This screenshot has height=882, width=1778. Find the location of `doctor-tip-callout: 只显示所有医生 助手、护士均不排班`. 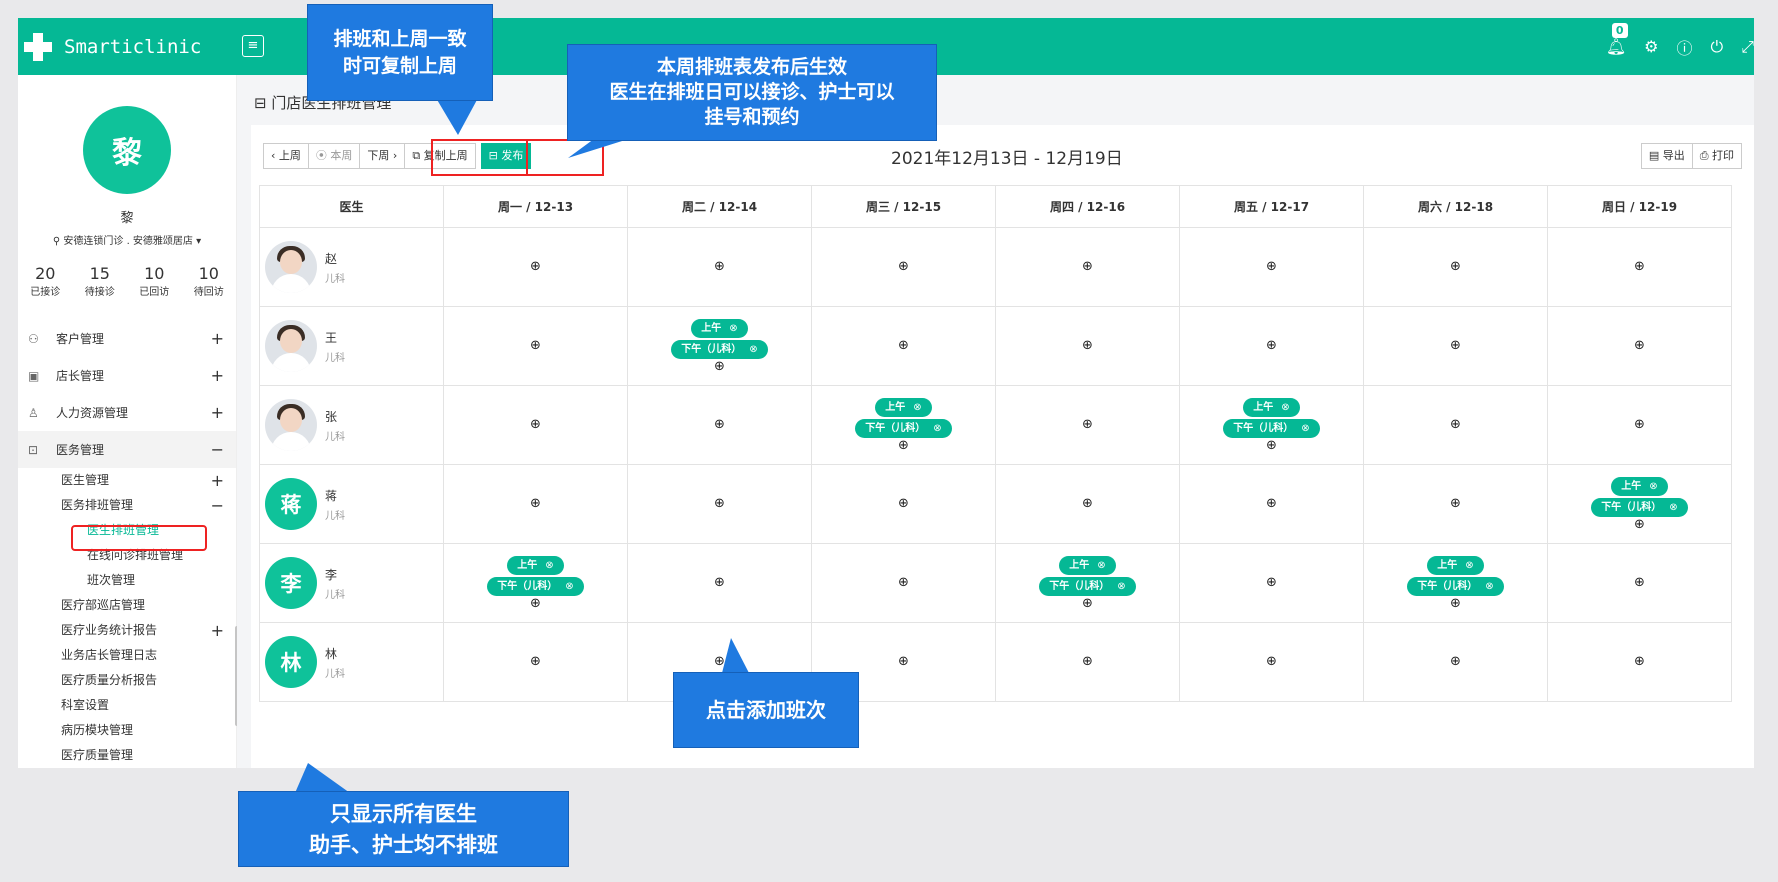

doctor-tip-callout: 只显示所有医生 助手、护士均不排班 is located at coordinates (403, 829).